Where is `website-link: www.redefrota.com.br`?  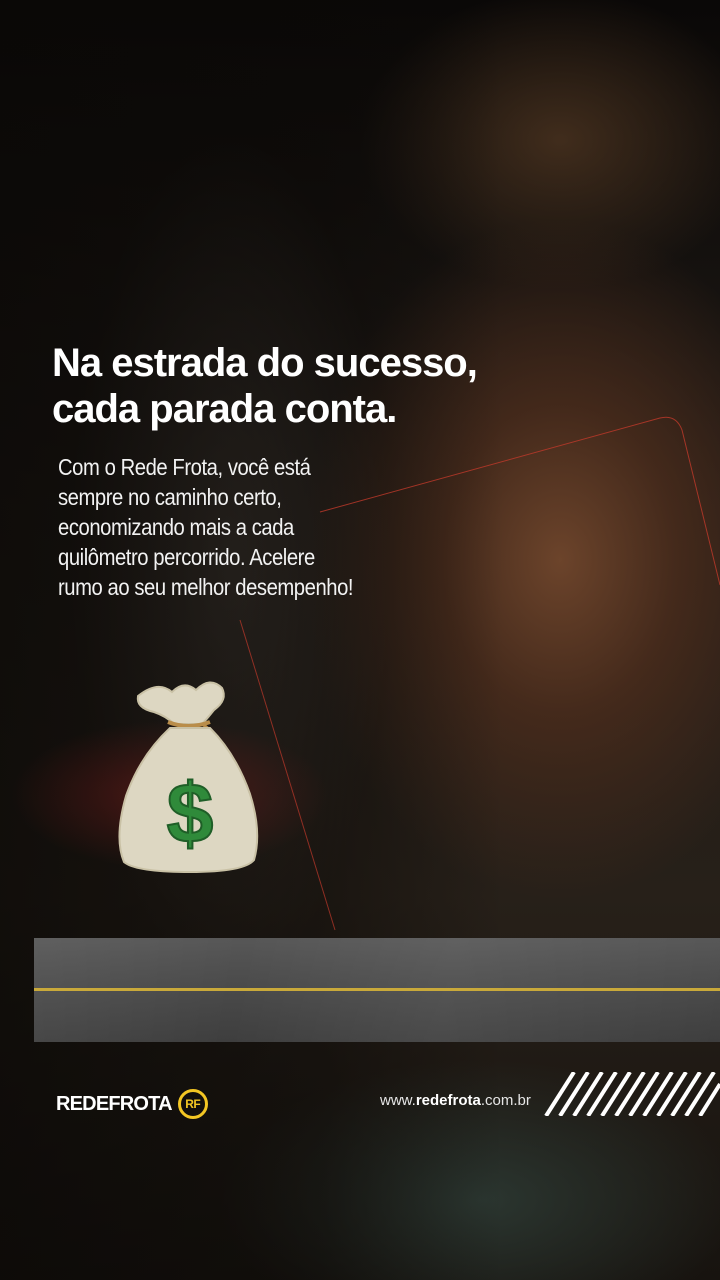
website-link: www.redefrota.com.br is located at coordinates (455, 1100).